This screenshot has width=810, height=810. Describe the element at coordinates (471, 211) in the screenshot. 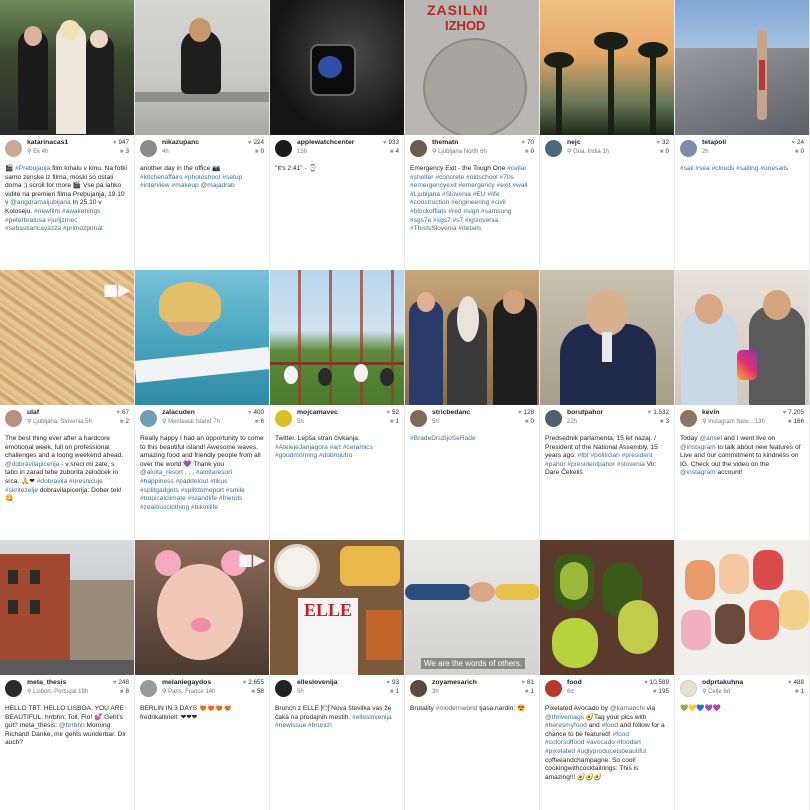

I see `hashtag-link: #sign` at that location.